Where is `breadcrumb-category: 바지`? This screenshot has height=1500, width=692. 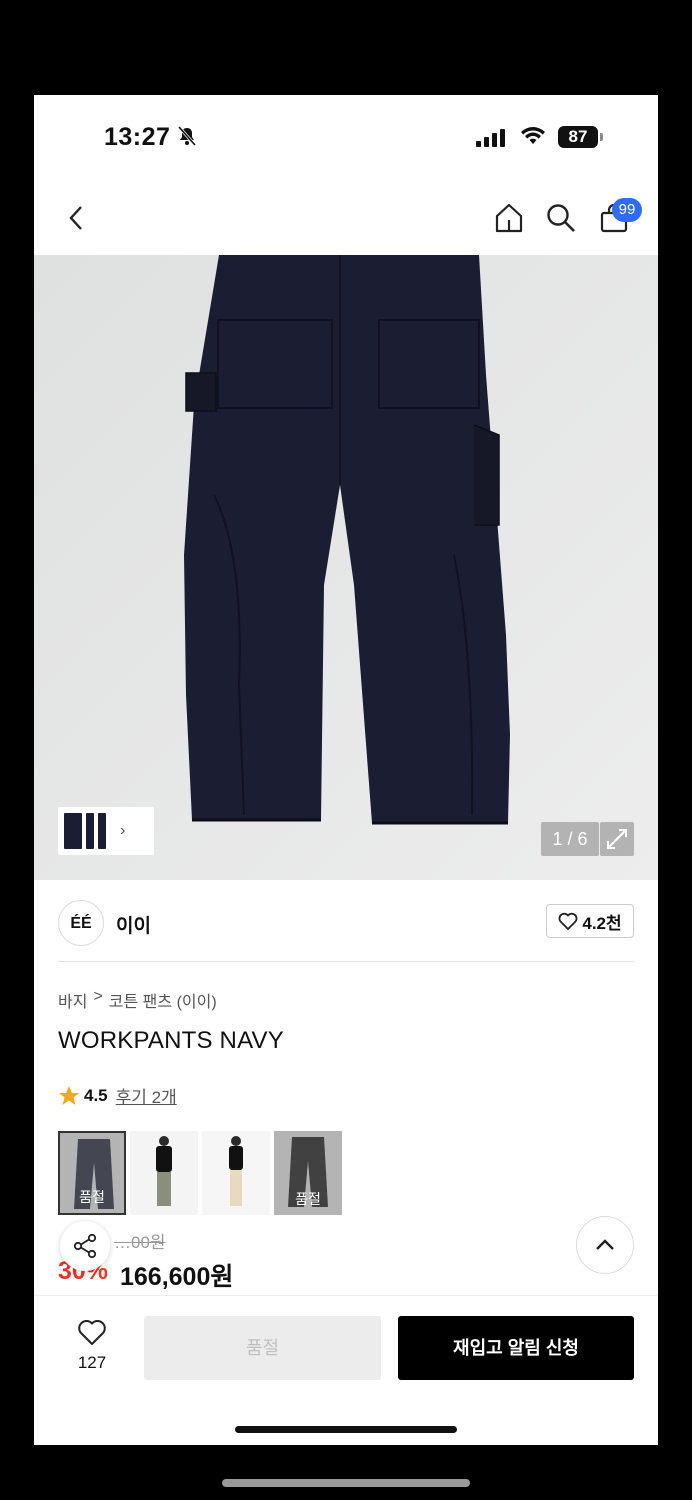
breadcrumb-category: 바지 is located at coordinates (72, 1000).